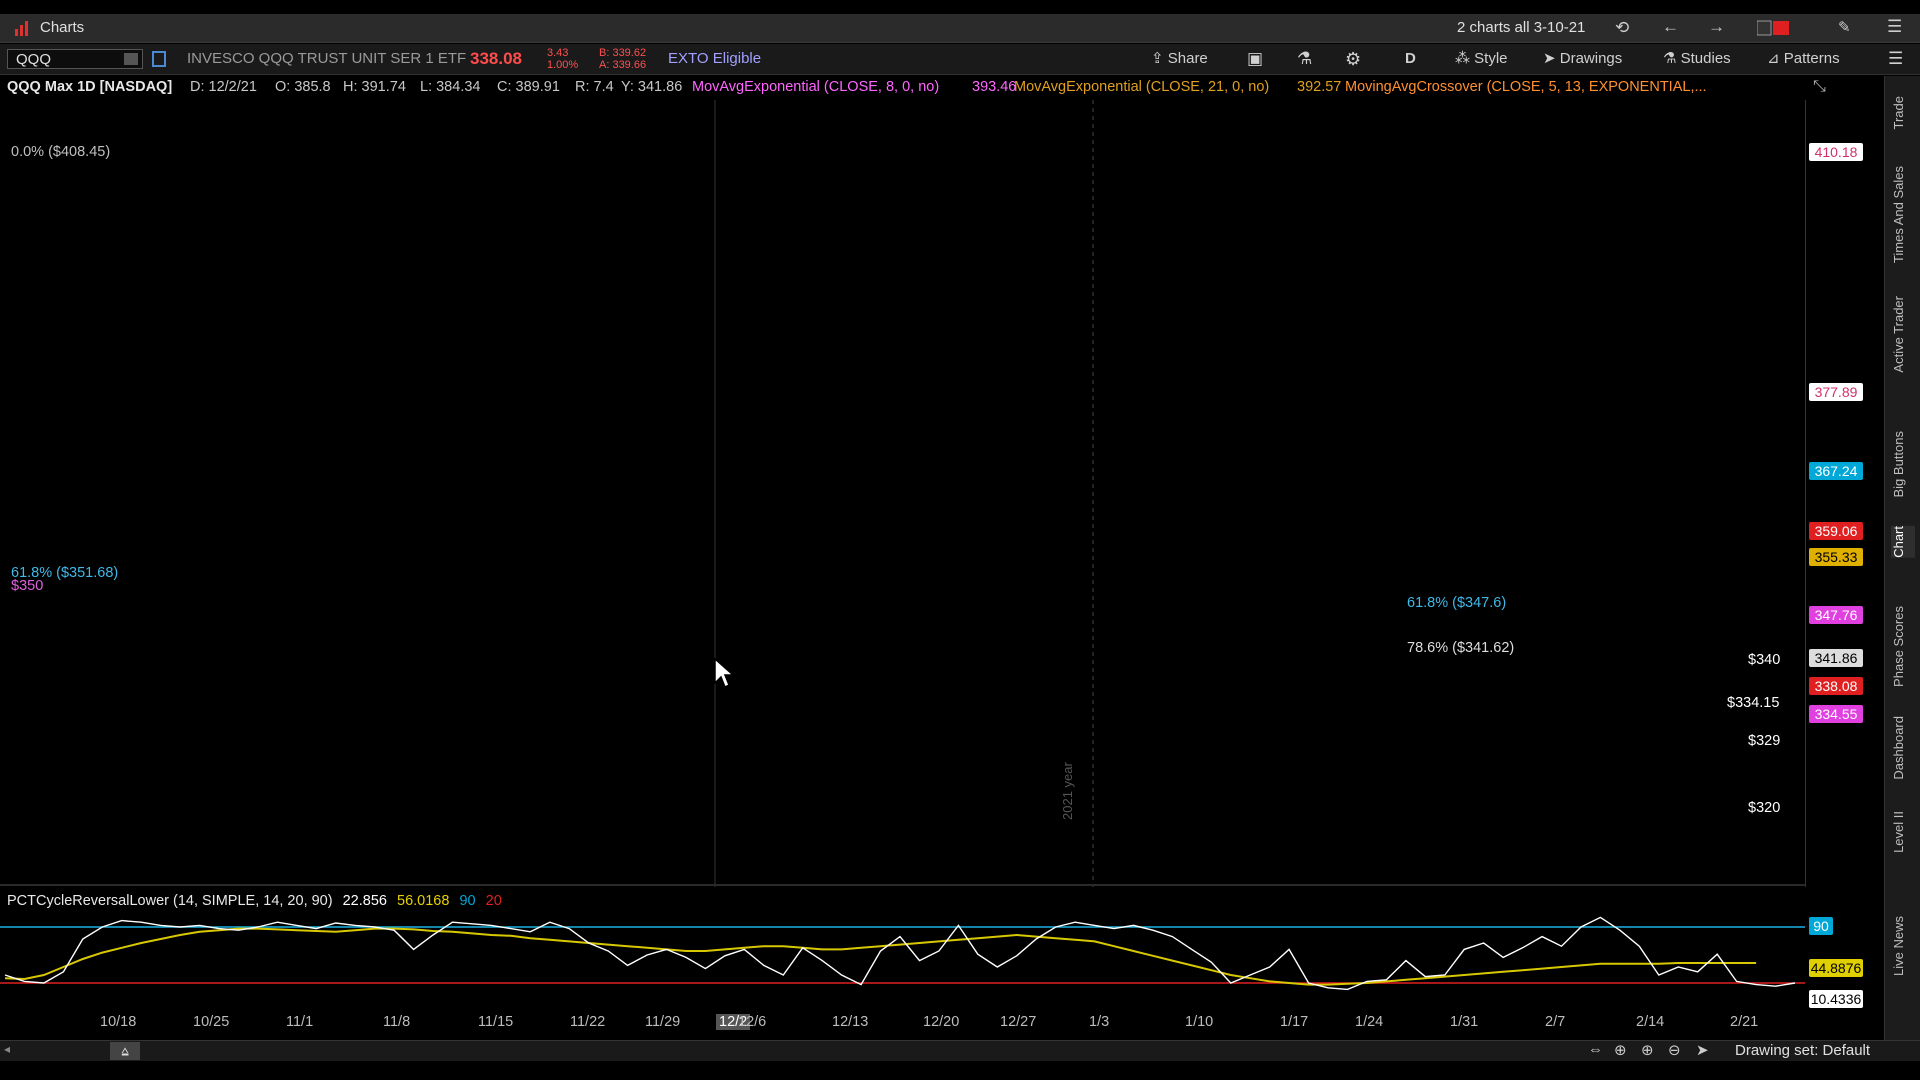  What do you see at coordinates (1836, 531) in the screenshot?
I see `price-tag: 359.06` at bounding box center [1836, 531].